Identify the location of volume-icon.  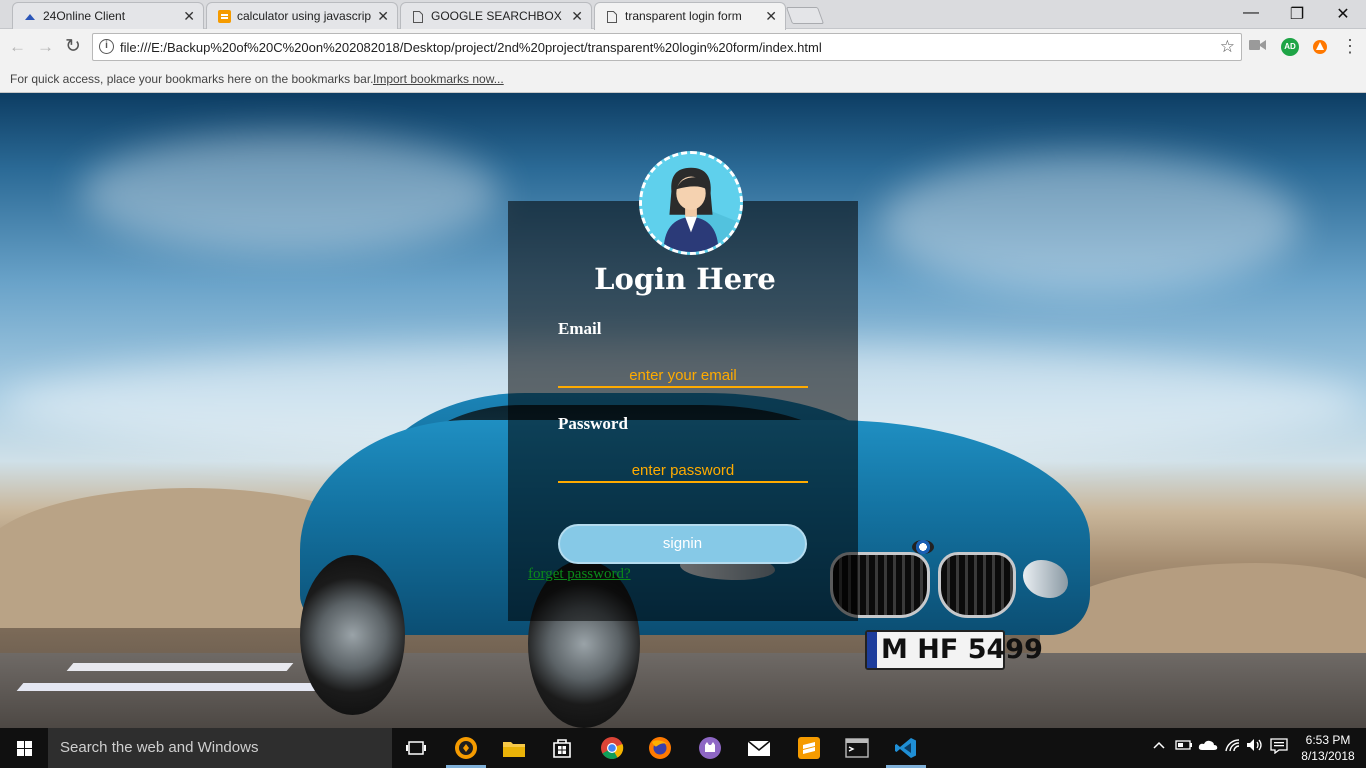
(1255, 746).